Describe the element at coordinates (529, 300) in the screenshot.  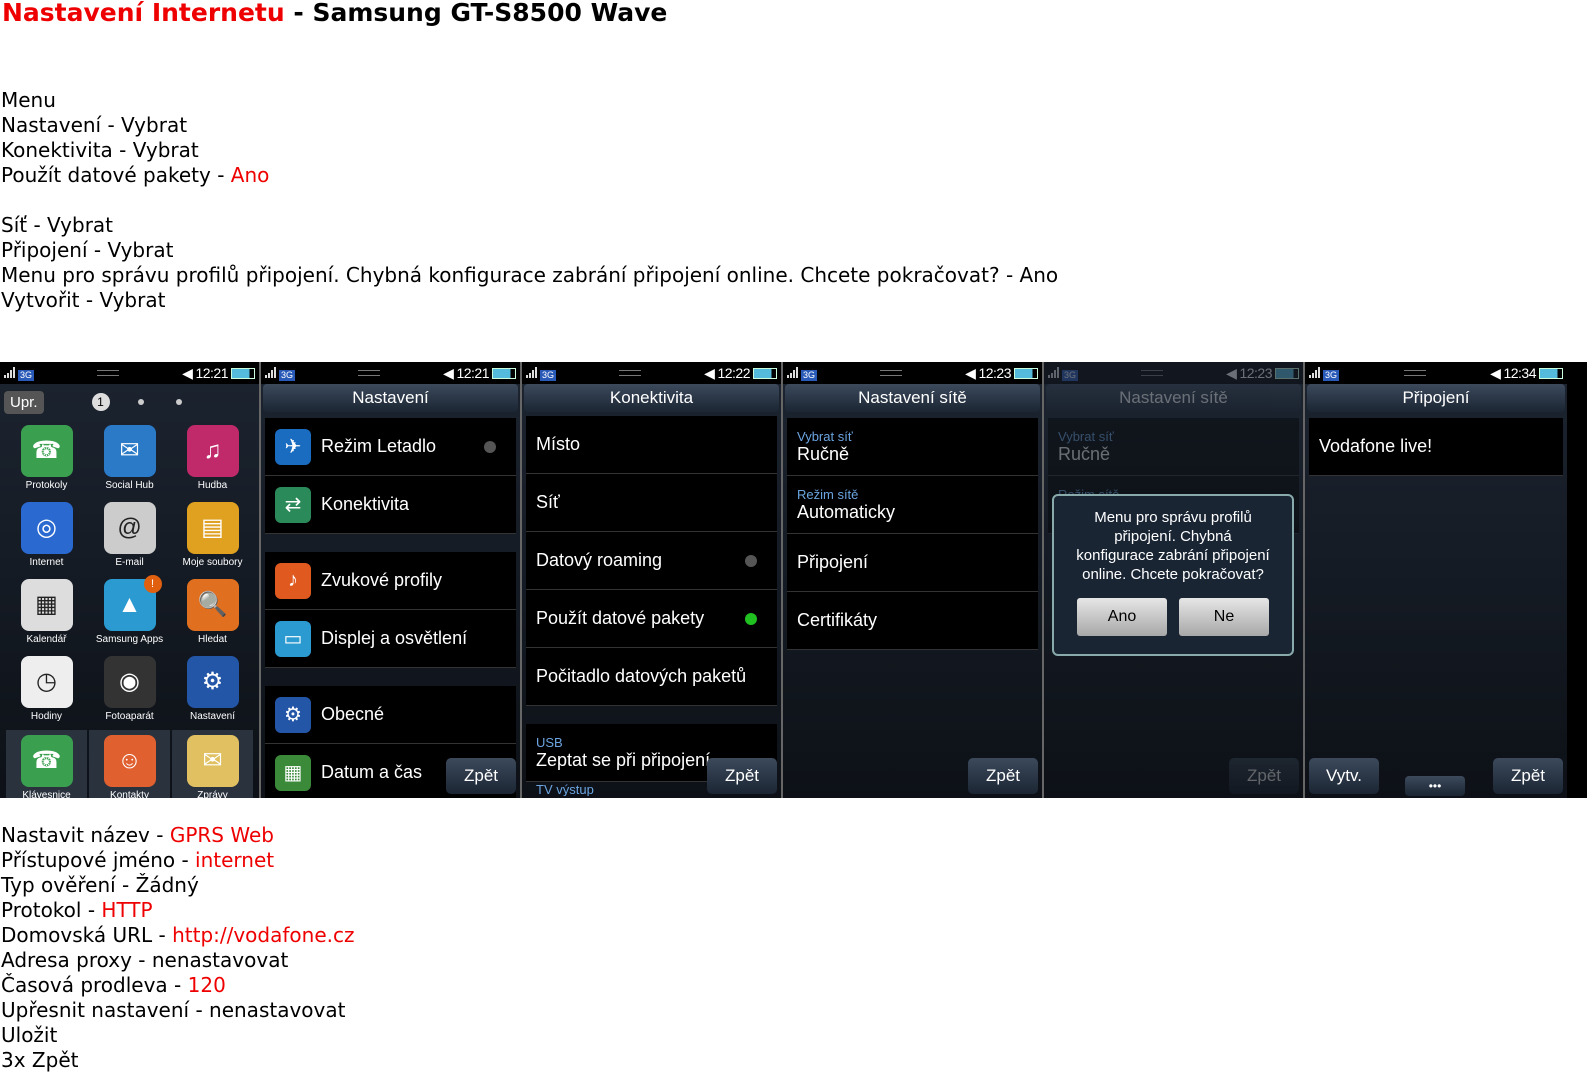
I see `step-line: Vytvořit - Vybrat` at that location.